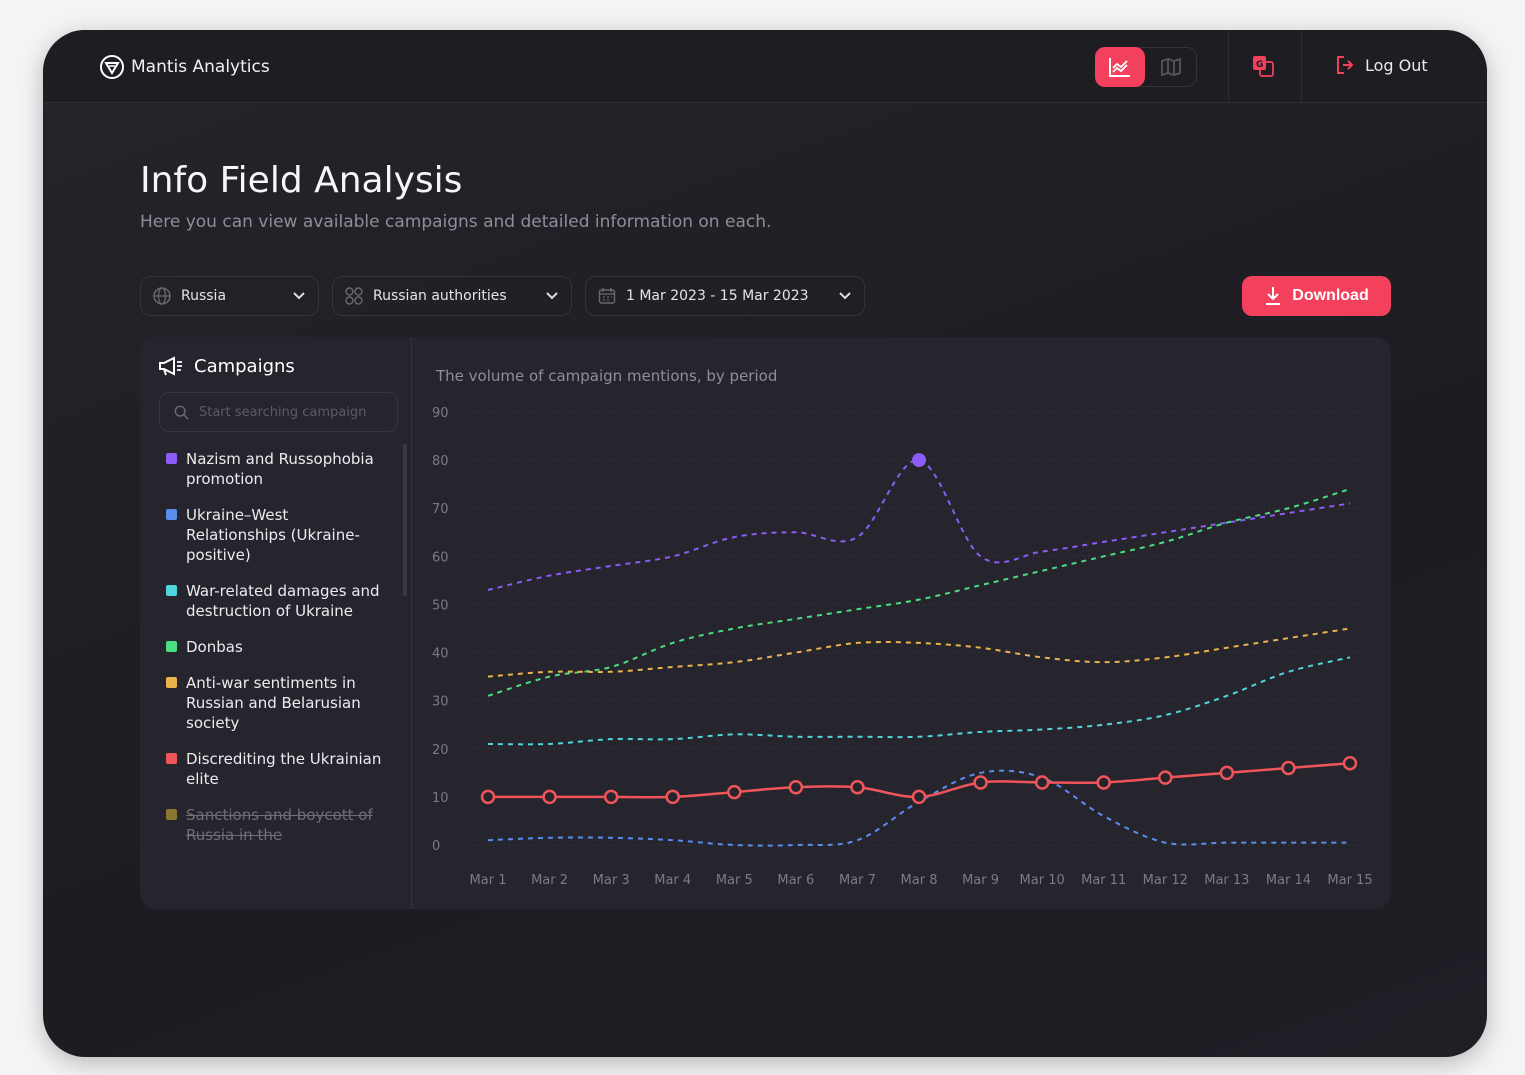 This screenshot has width=1525, height=1075. What do you see at coordinates (919, 592) in the screenshot?
I see `series-line` at bounding box center [919, 592].